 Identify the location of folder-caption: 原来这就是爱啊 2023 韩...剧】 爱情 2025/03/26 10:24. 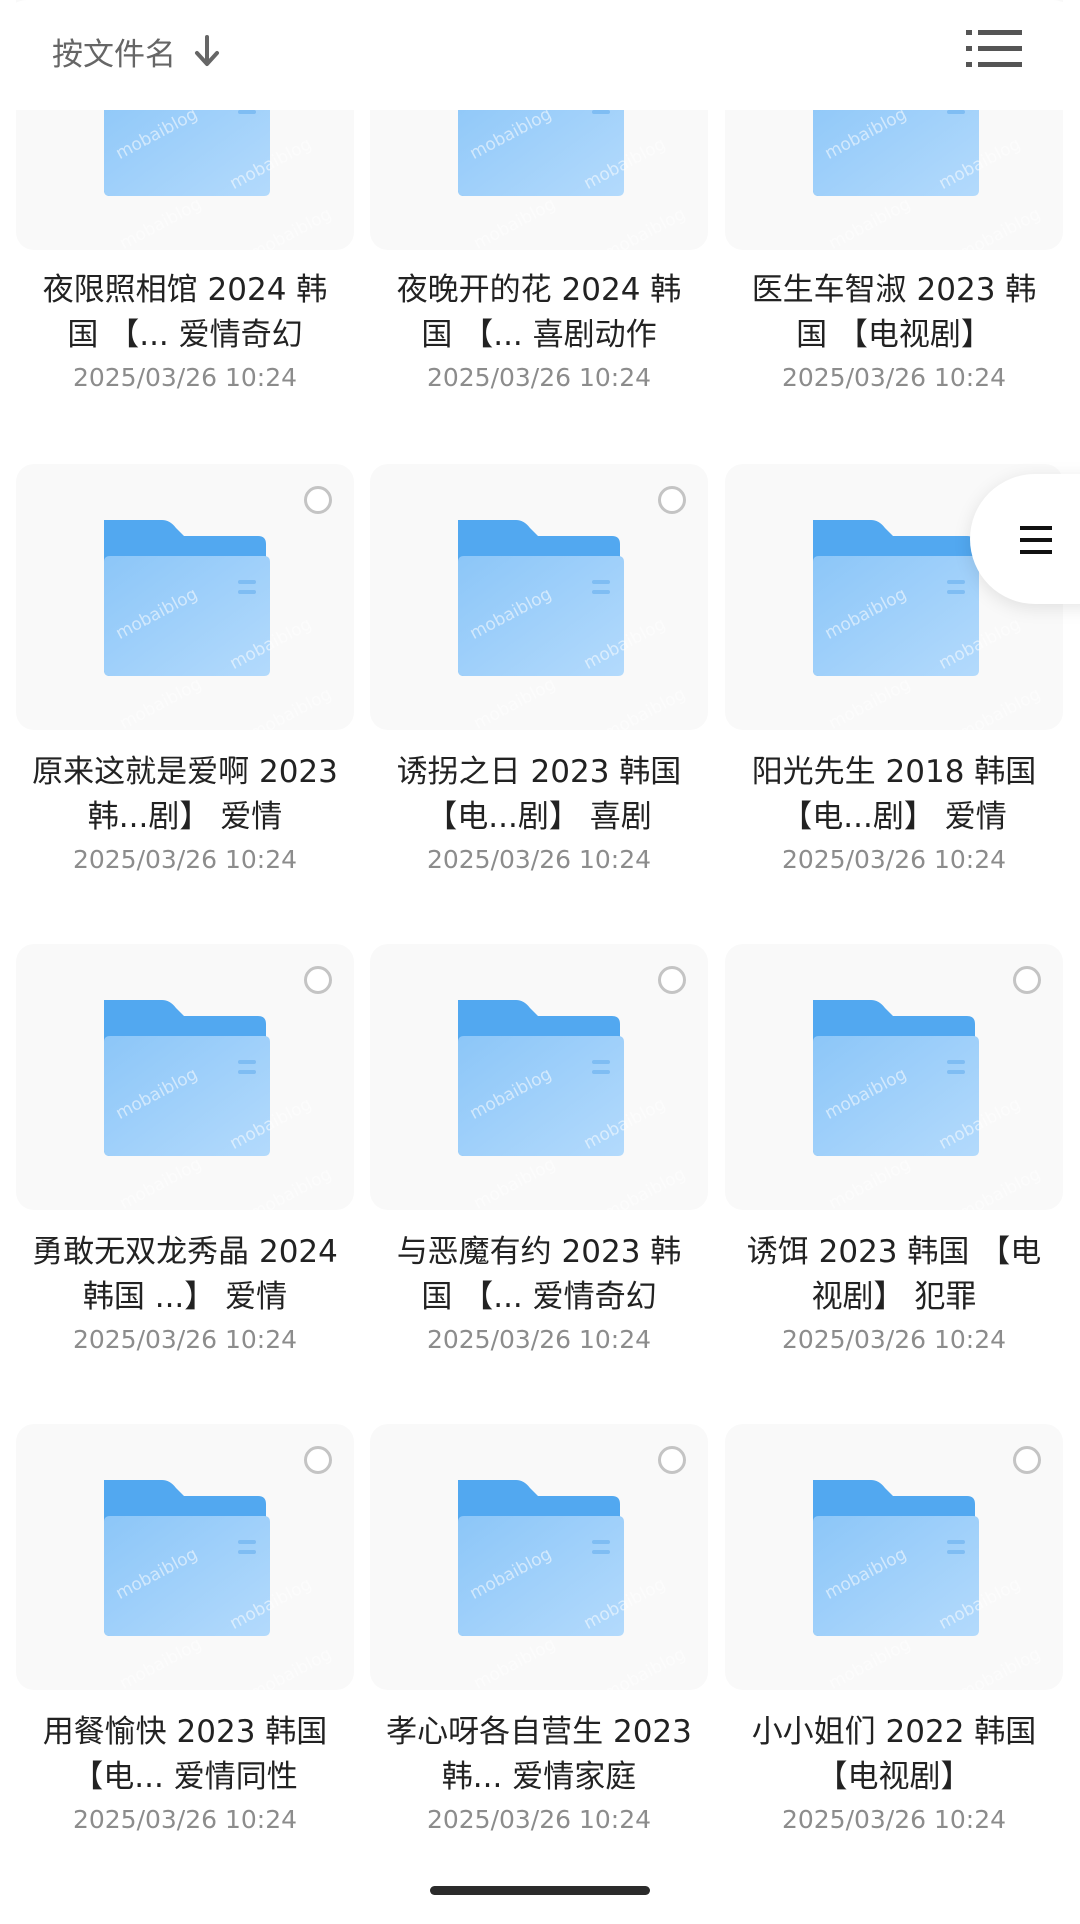
(185, 814).